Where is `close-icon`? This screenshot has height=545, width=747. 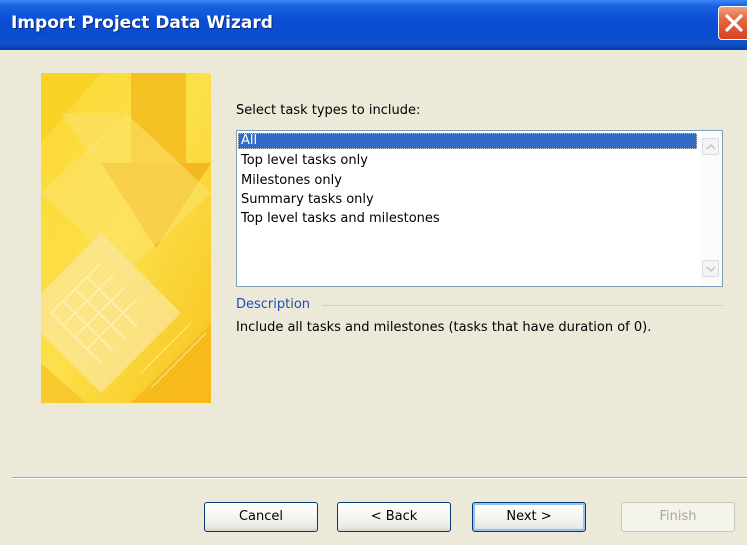
close-icon is located at coordinates (734, 23).